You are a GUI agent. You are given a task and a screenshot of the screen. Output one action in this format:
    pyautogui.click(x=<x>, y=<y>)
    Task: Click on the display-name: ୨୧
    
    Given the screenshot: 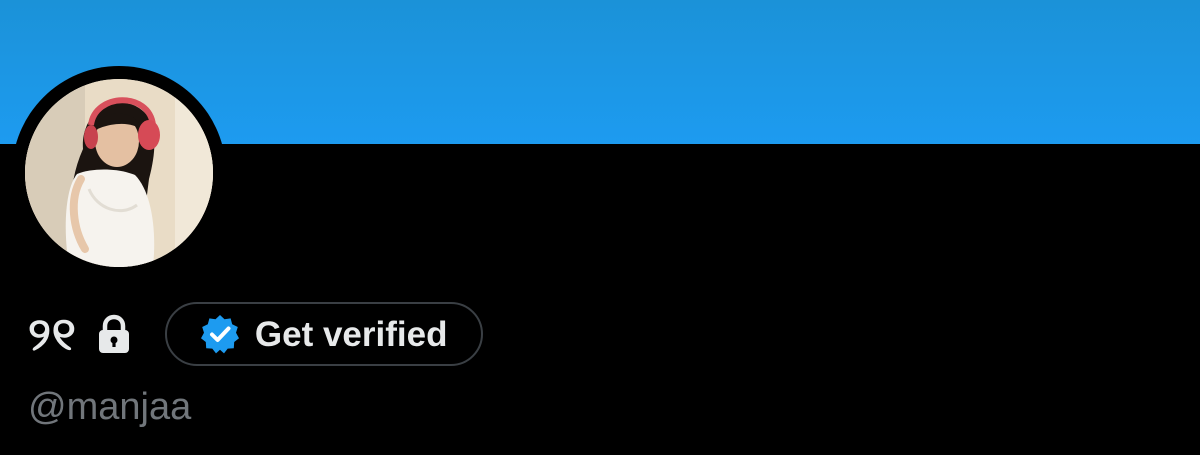 What is the action you would take?
    pyautogui.click(x=52, y=334)
    